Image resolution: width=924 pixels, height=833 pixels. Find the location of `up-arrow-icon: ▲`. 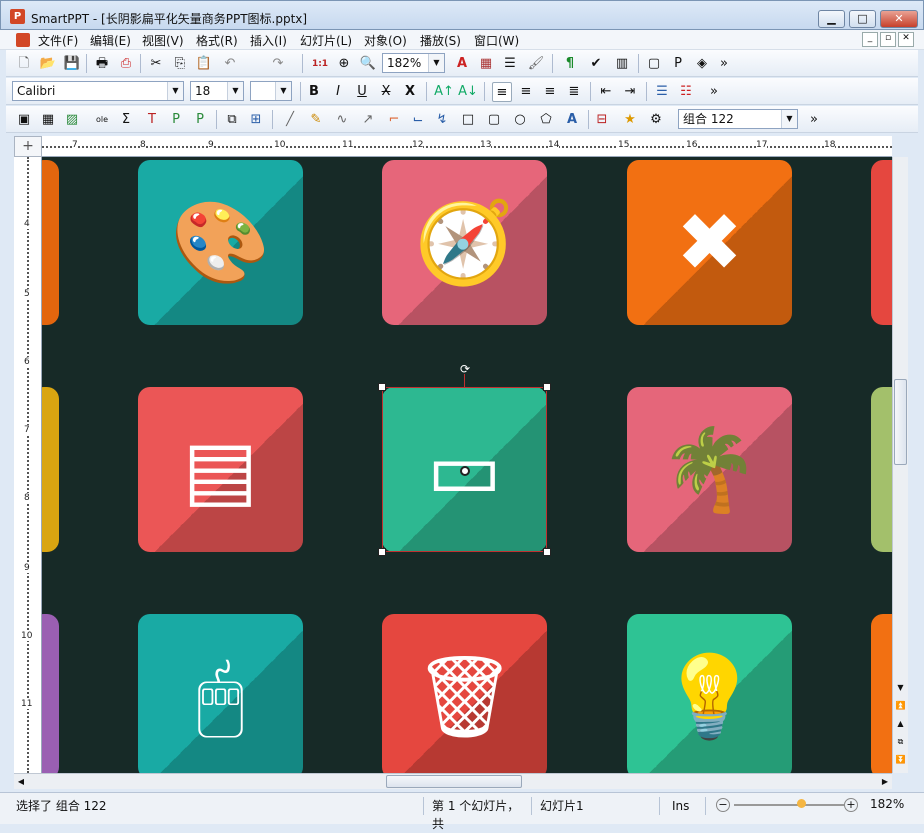

up-arrow-icon: ▲ is located at coordinates (900, 726).